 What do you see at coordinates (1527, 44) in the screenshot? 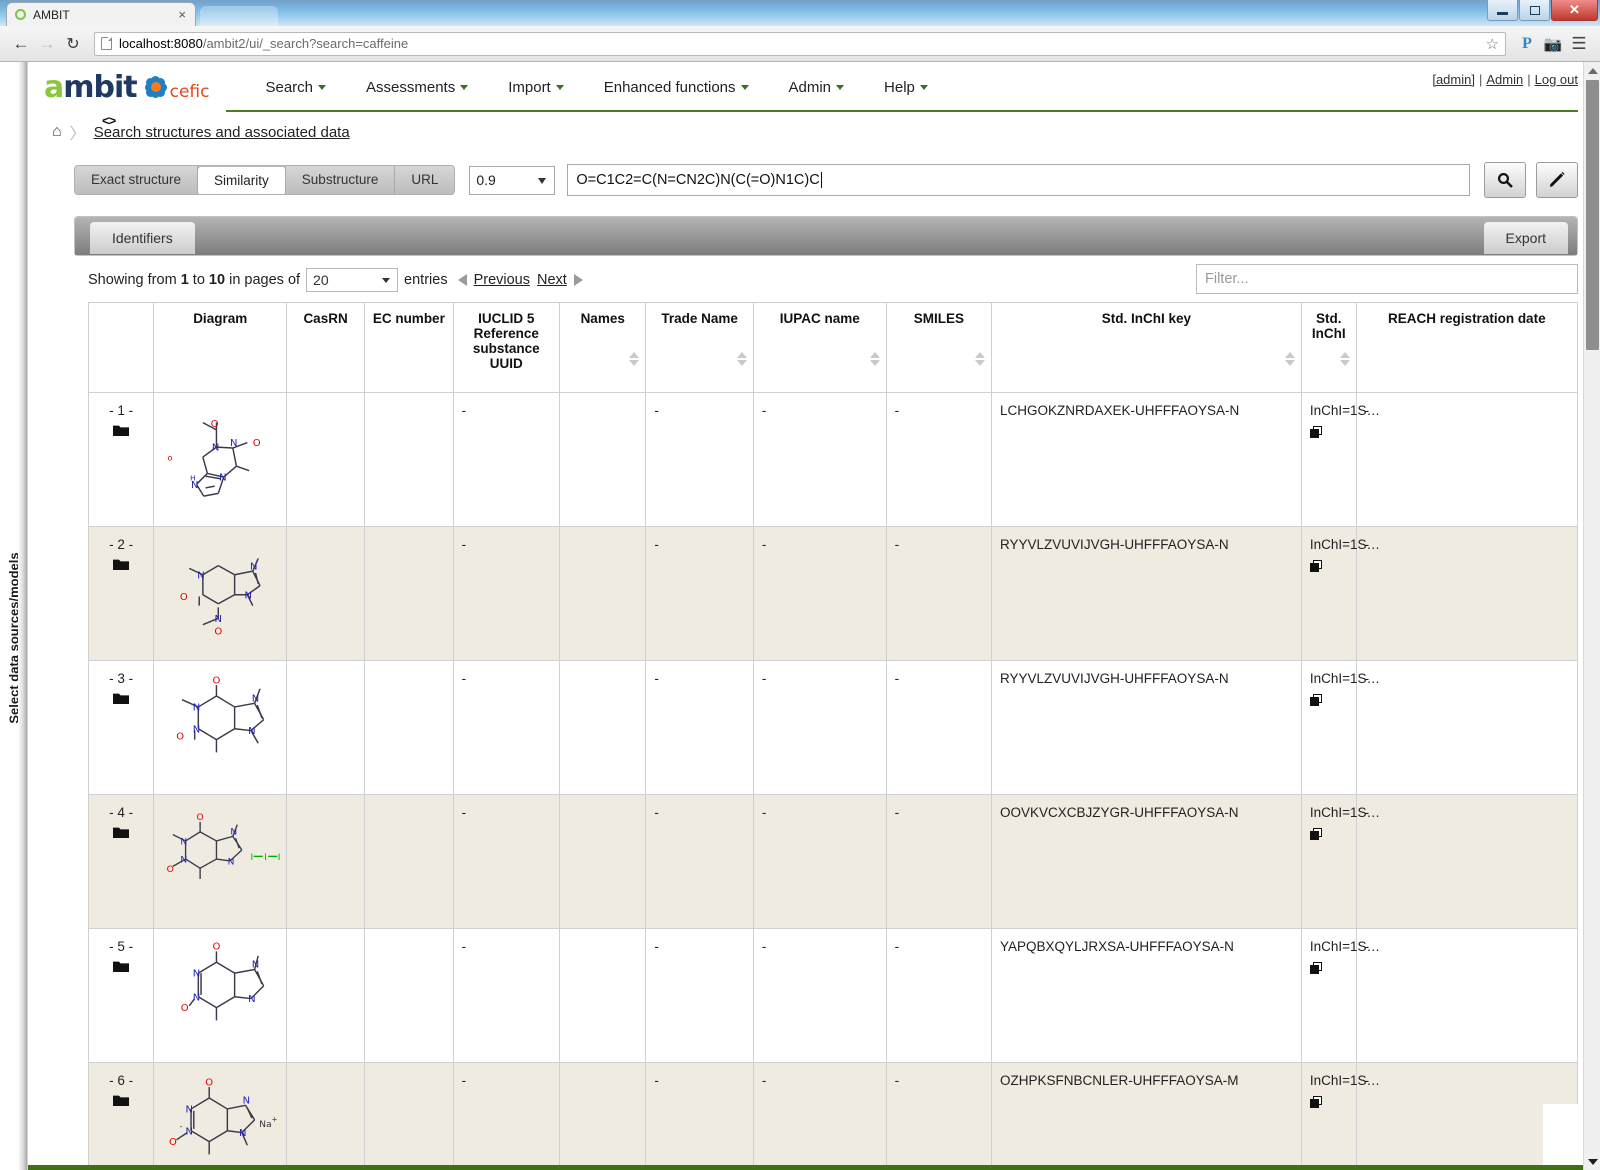
I see `pocket-icon: P` at bounding box center [1527, 44].